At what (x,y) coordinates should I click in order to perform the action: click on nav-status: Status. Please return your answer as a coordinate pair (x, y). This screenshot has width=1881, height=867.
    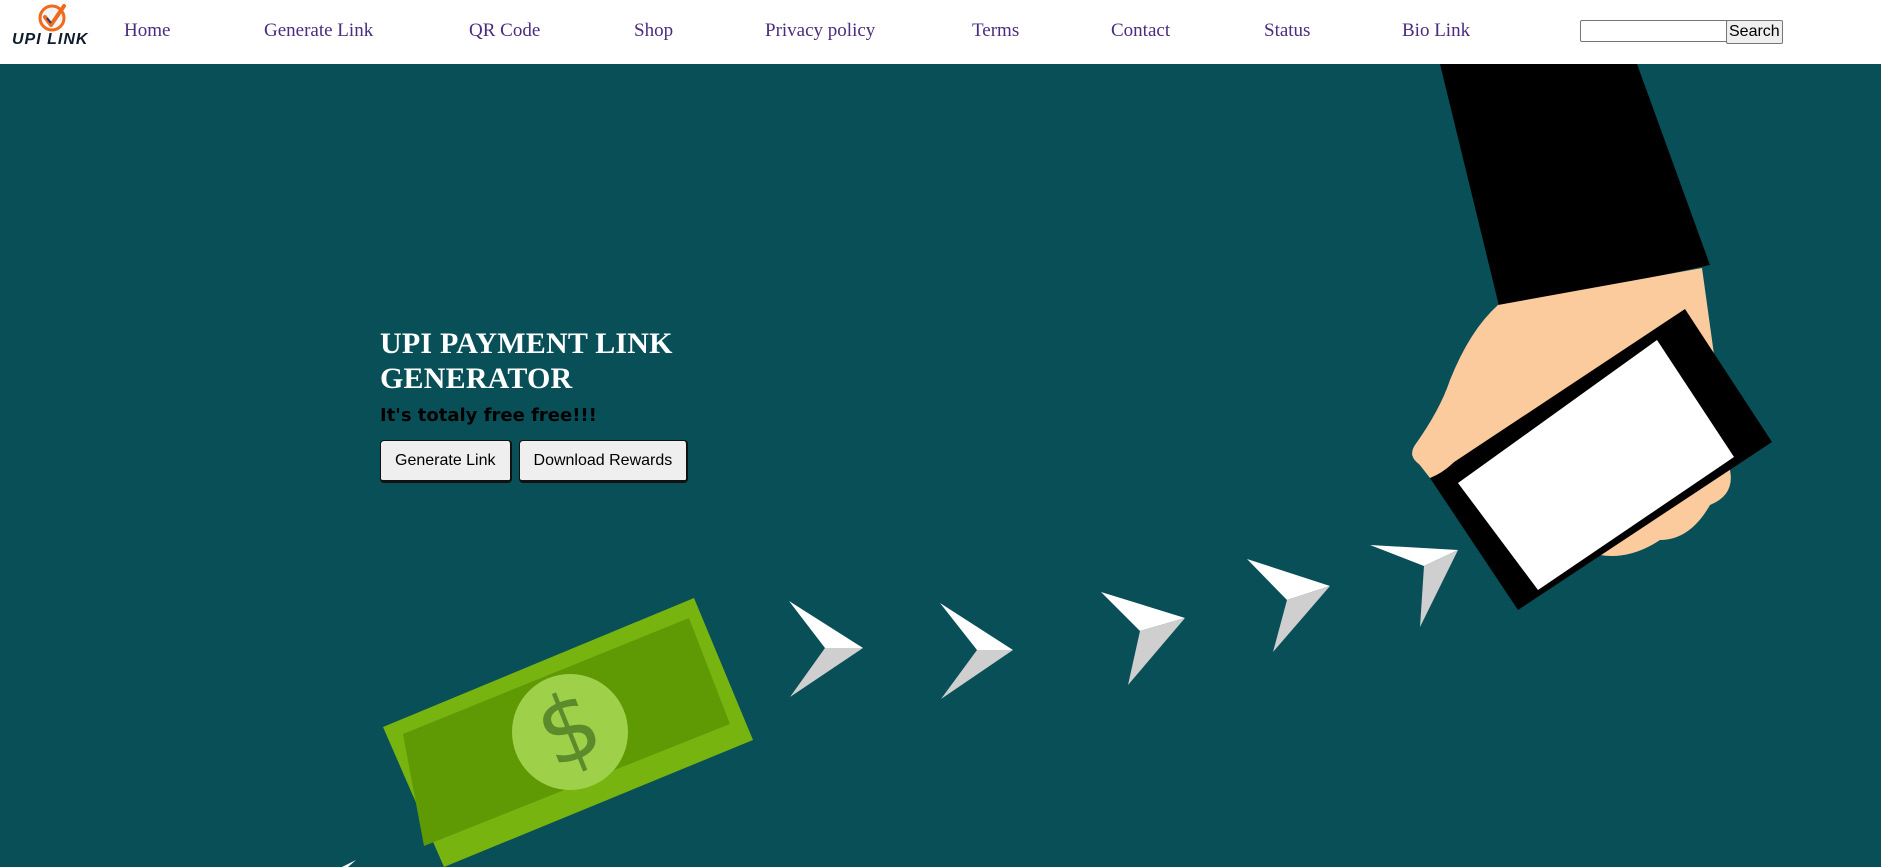
    Looking at the image, I should click on (1287, 31).